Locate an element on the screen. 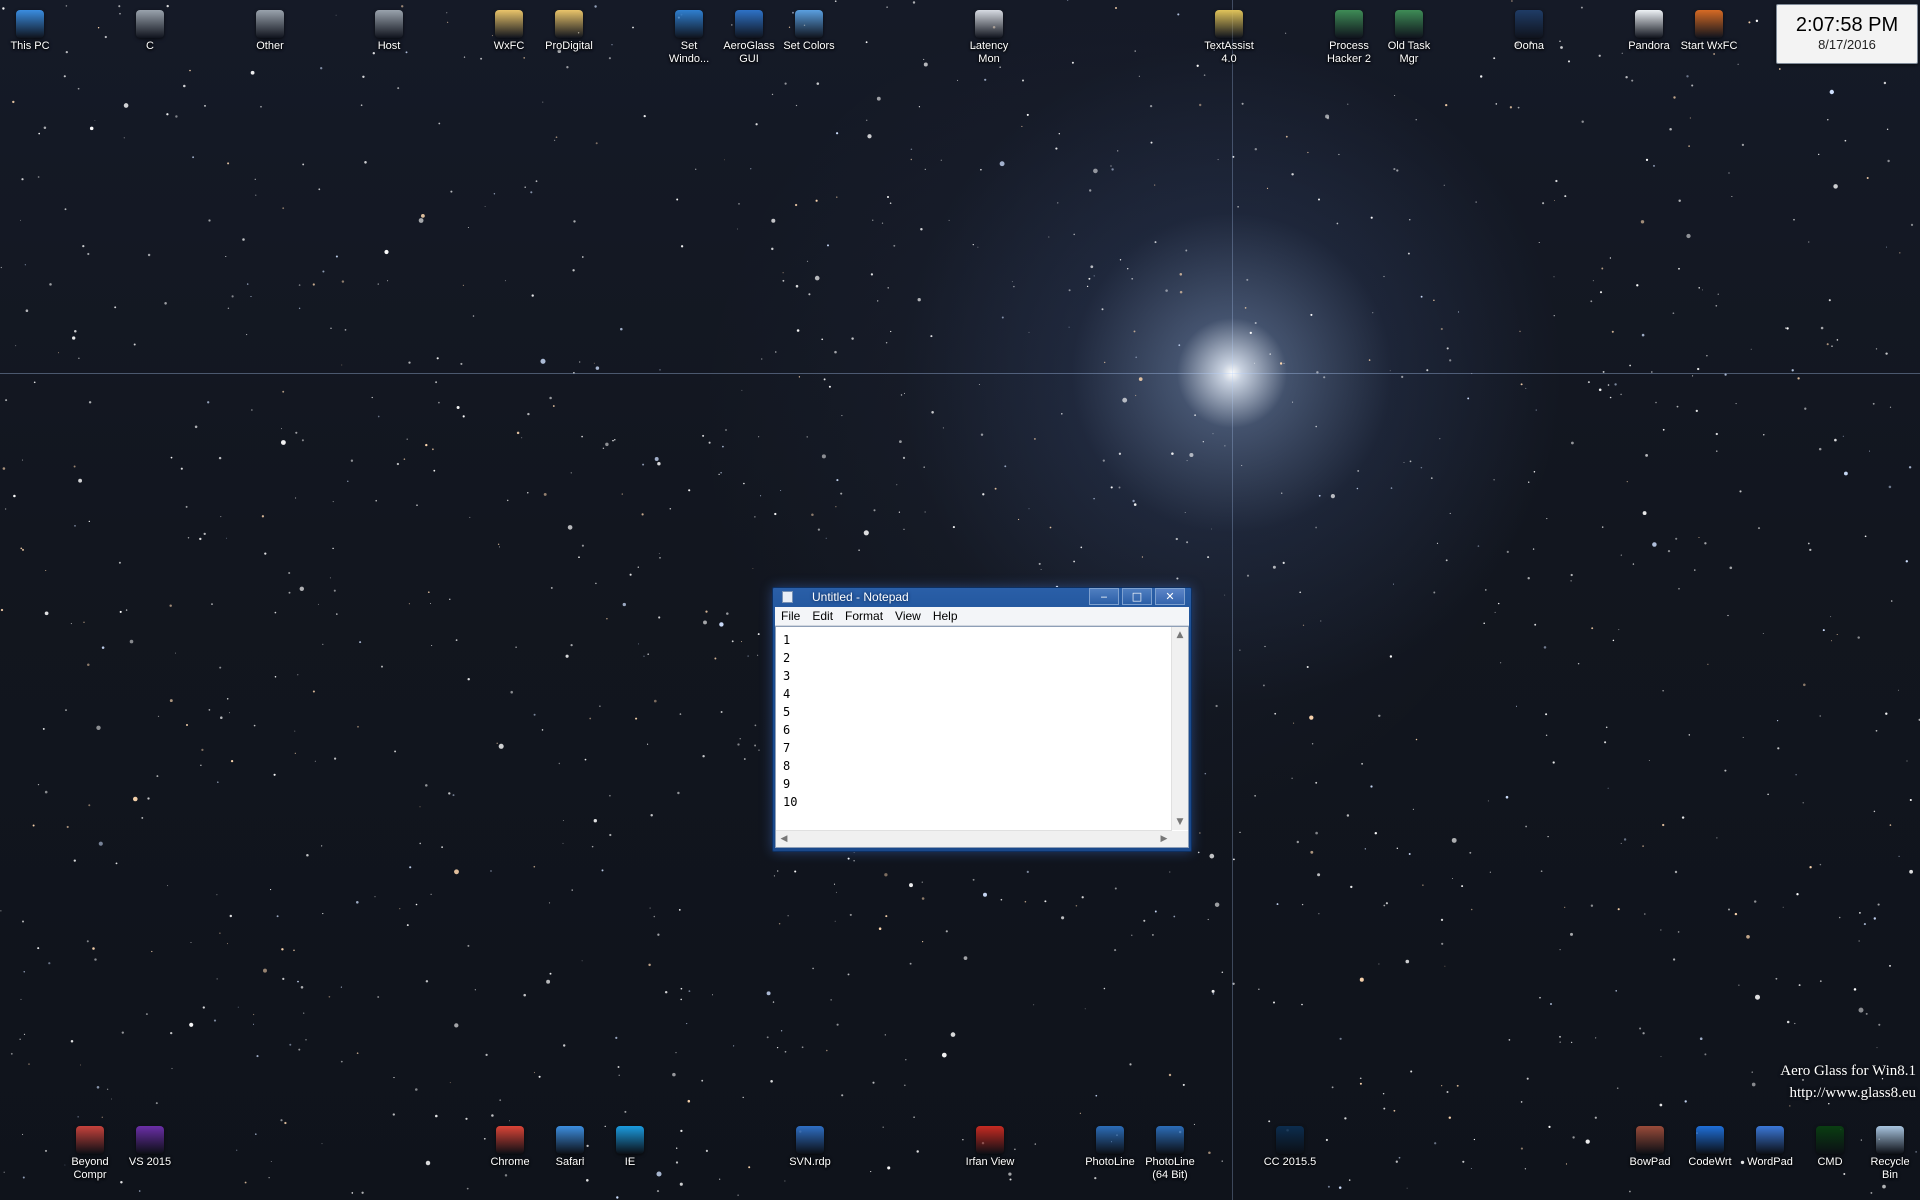 The height and width of the screenshot is (1200, 1920). desktop-icon: VS 2015 is located at coordinates (150, 1147).